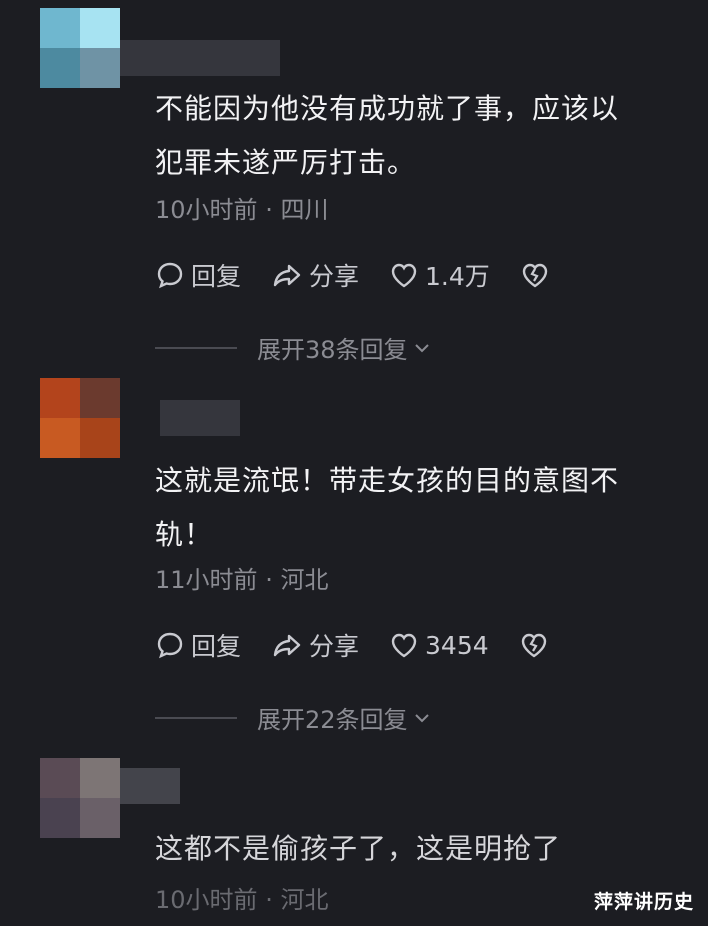 This screenshot has height=926, width=708. I want to click on comment-text: 不能因为他没有成功就了事，应该以 犯罪未遂严厉打击。, so click(415, 136).